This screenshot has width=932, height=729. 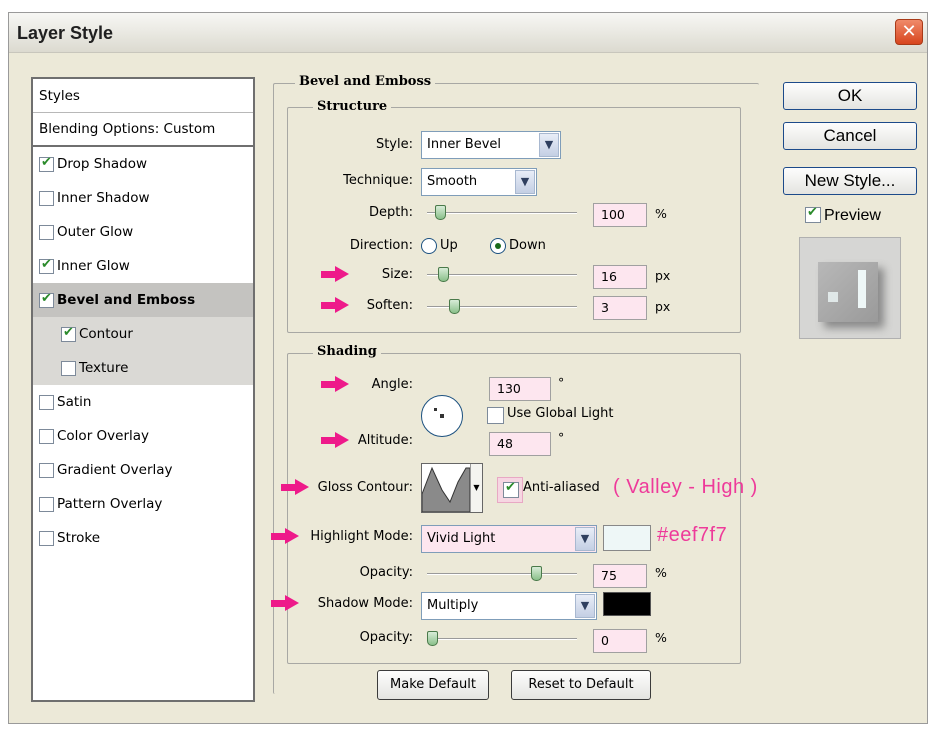 I want to click on highlight-opacity-unit: %, so click(x=661, y=572).